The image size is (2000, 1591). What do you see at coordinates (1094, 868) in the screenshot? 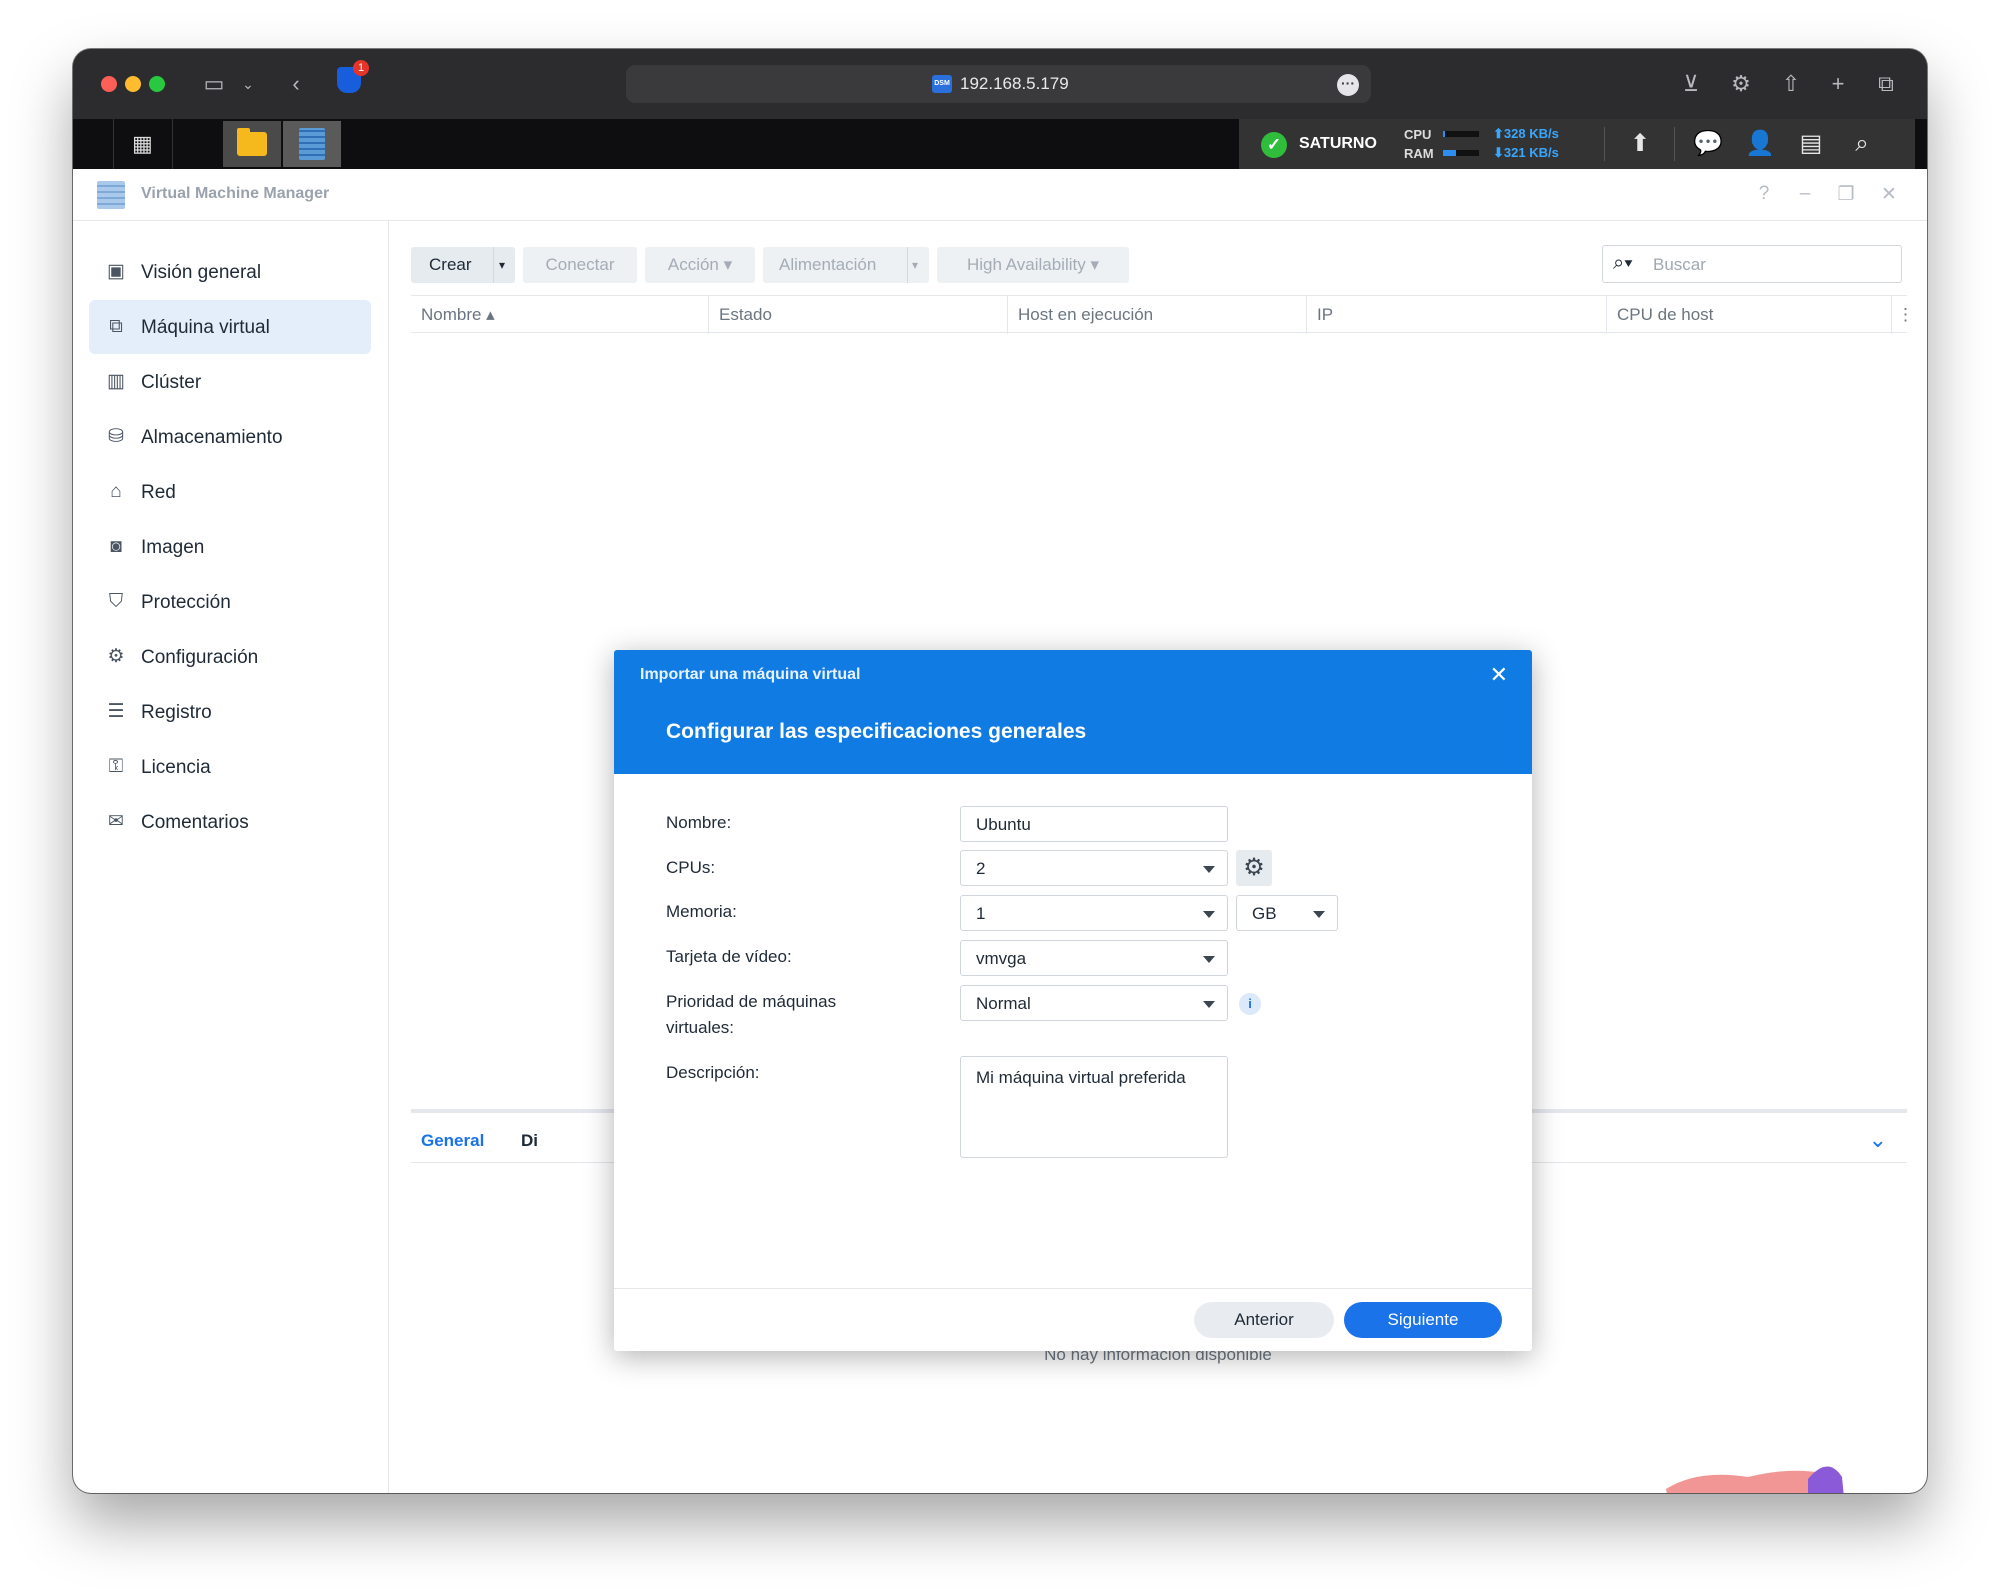
I see `cpus-select: 2` at bounding box center [1094, 868].